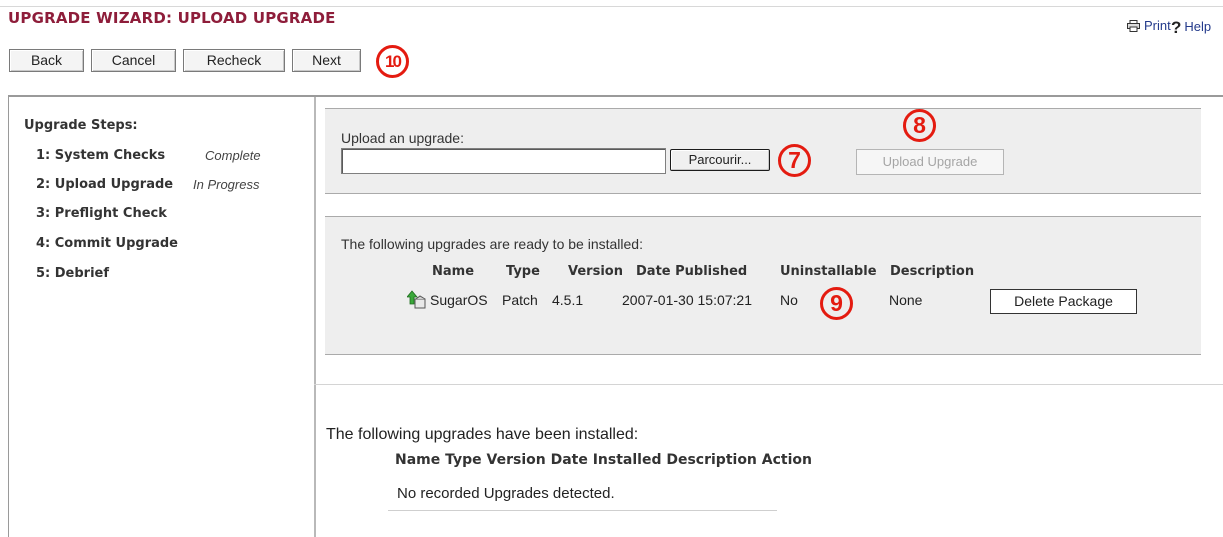 This screenshot has width=1223, height=537. Describe the element at coordinates (46, 60) in the screenshot. I see `back-button: Back` at that location.